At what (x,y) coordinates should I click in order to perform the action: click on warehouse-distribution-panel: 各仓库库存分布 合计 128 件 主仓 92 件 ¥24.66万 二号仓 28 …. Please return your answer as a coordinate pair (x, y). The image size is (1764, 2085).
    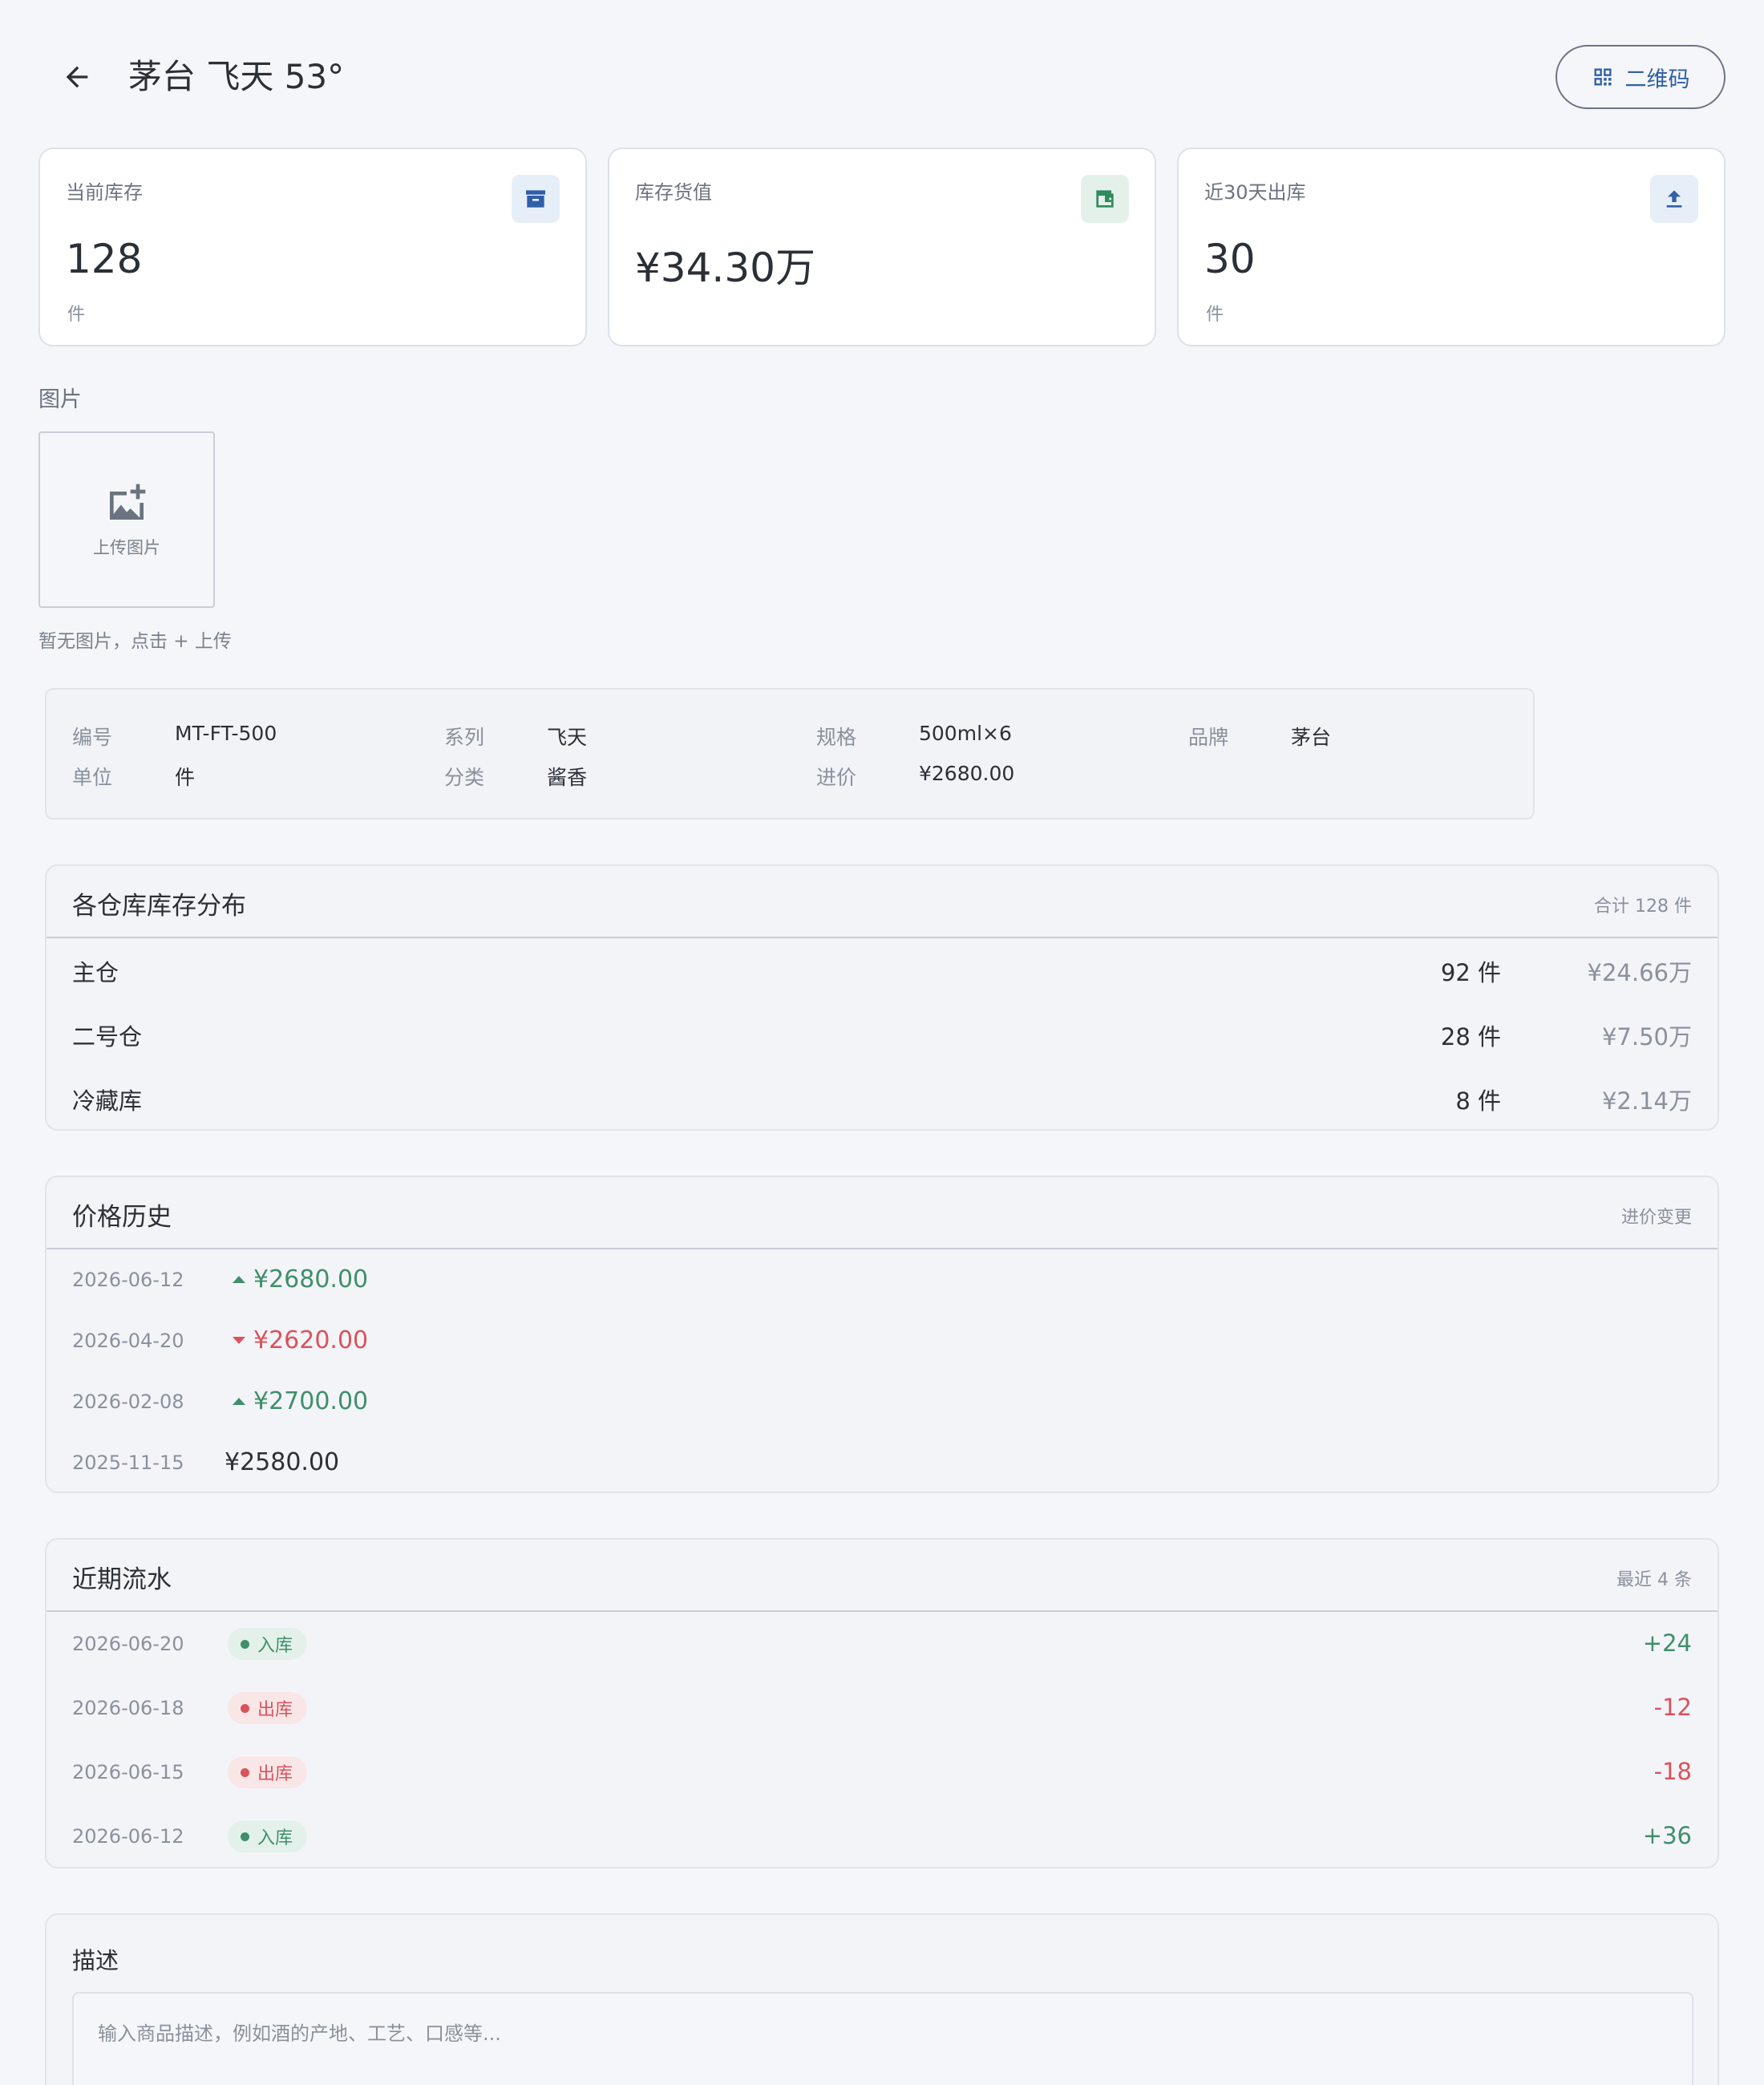
    Looking at the image, I should click on (882, 997).